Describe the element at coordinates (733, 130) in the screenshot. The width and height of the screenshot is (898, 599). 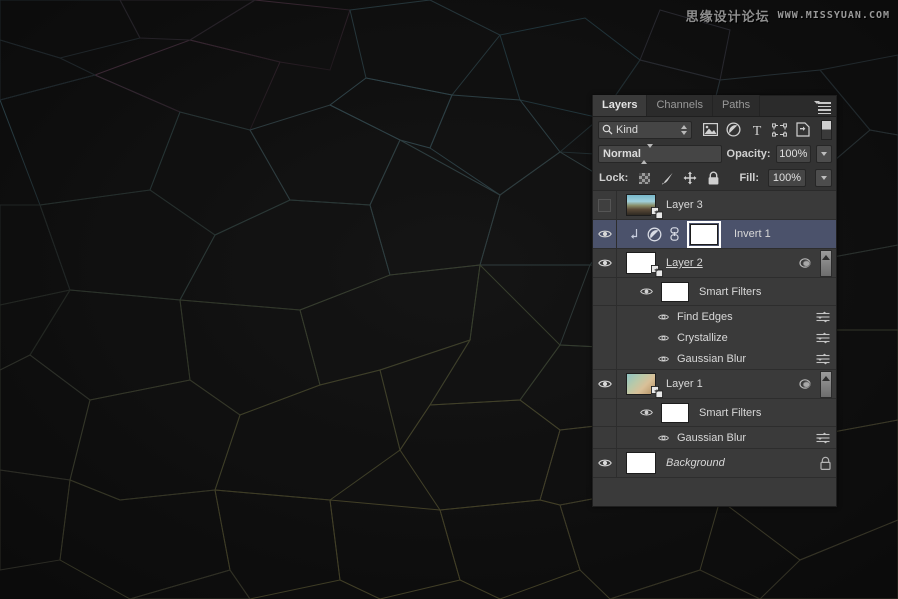
I see `adjustment-layer-filter-icon` at that location.